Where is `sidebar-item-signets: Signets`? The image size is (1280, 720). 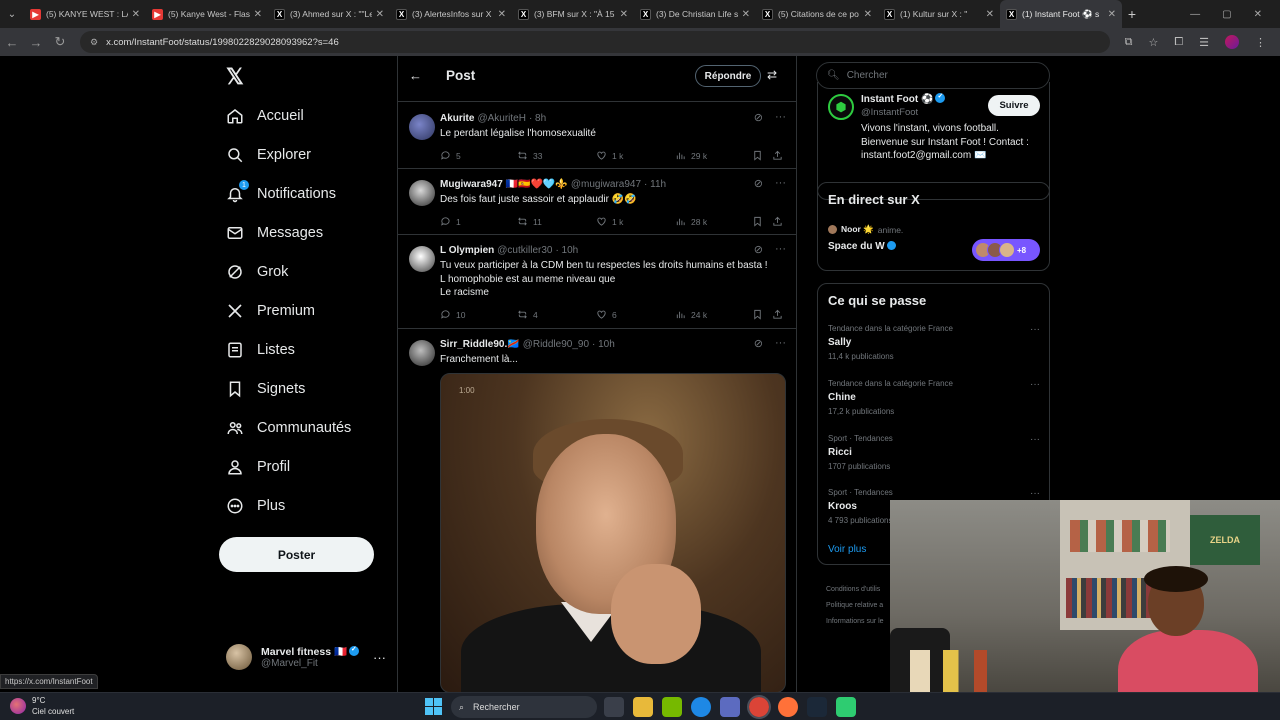
sidebar-item-signets: Signets is located at coordinates (265, 389).